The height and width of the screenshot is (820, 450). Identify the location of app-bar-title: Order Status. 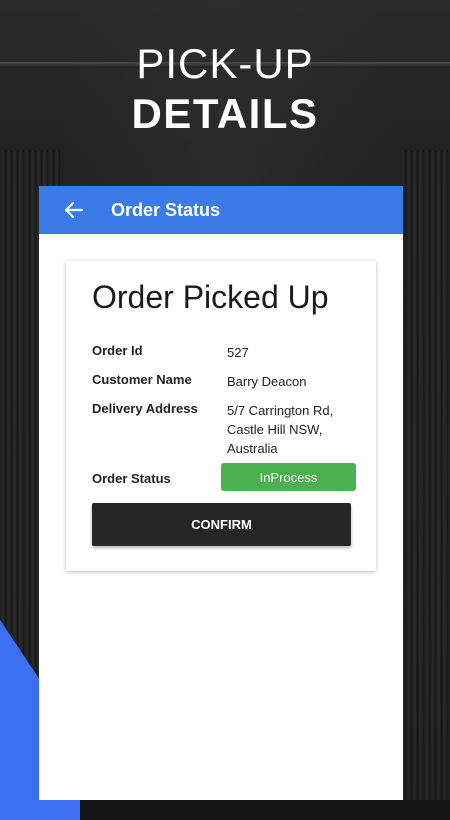
(166, 209).